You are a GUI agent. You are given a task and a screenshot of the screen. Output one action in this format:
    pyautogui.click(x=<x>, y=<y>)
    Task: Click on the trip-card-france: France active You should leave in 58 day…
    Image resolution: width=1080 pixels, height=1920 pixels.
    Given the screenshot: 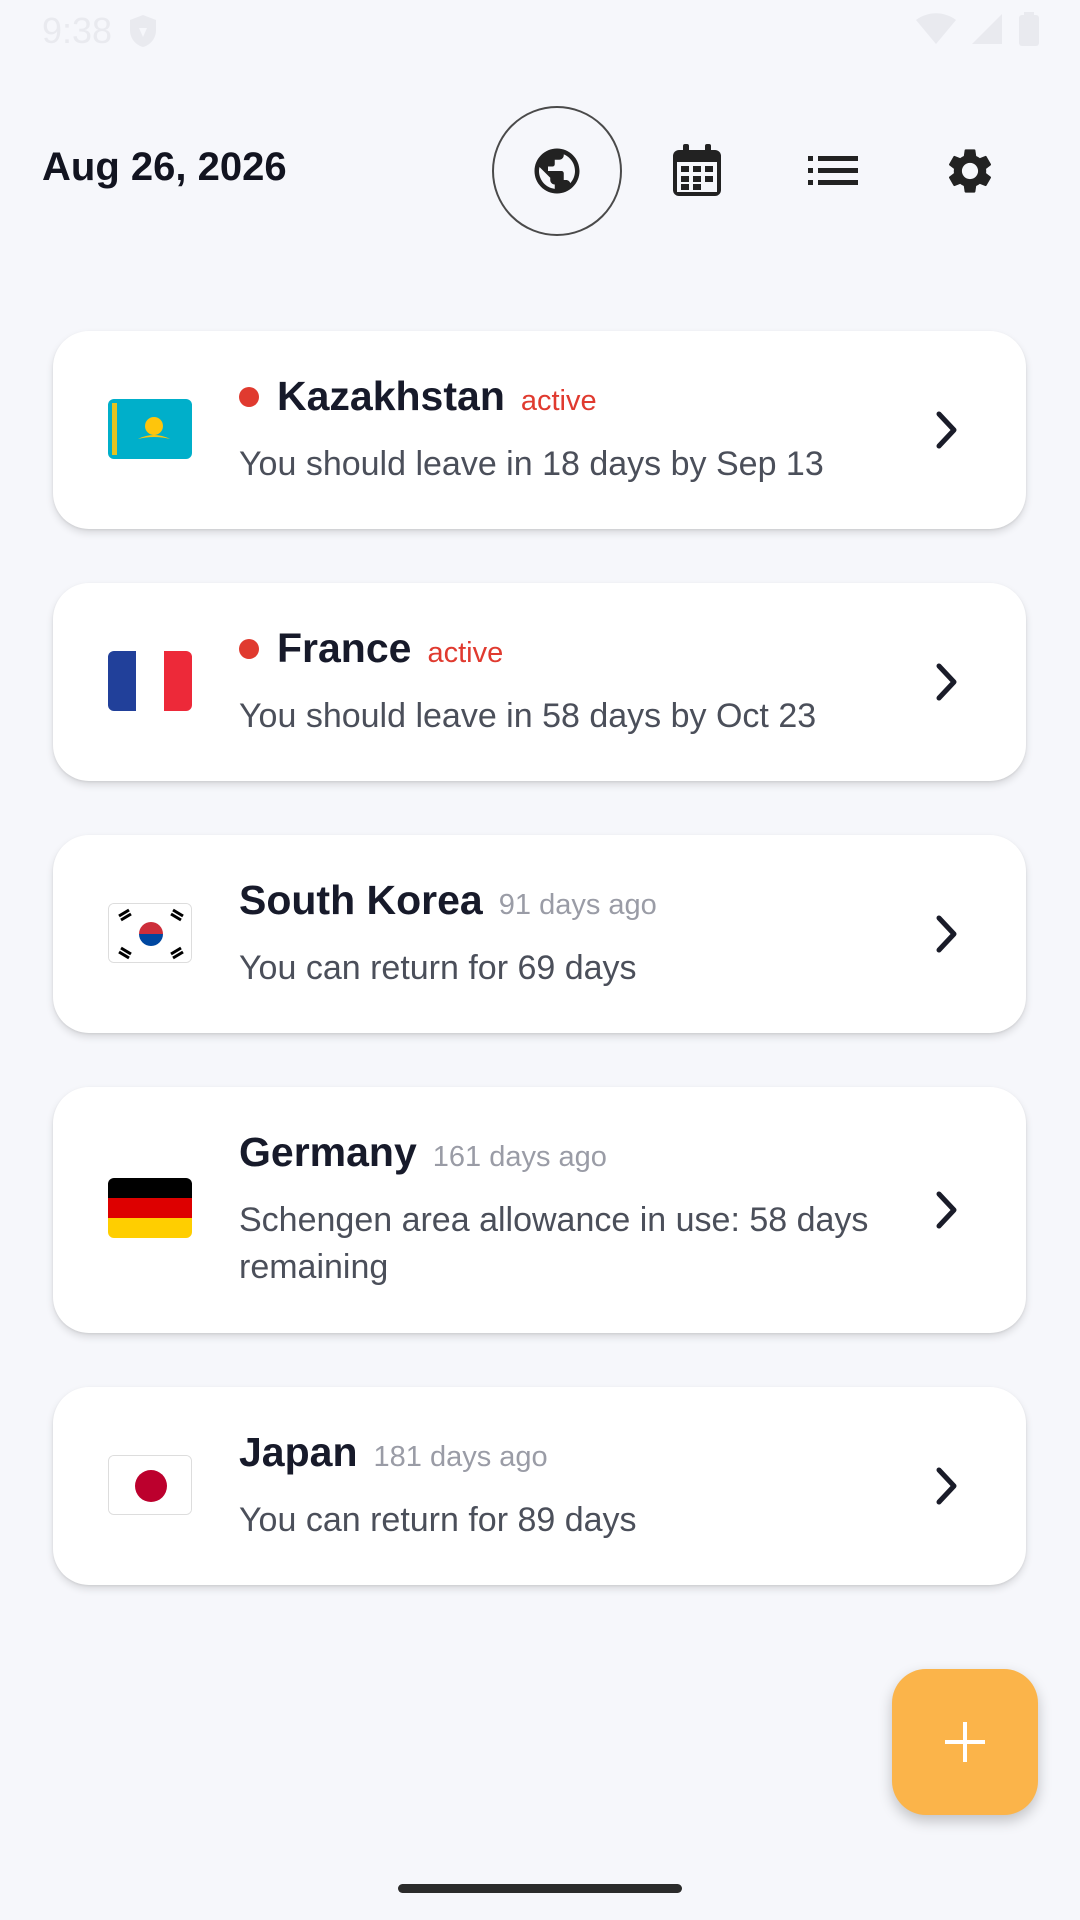 What is the action you would take?
    pyautogui.click(x=539, y=682)
    